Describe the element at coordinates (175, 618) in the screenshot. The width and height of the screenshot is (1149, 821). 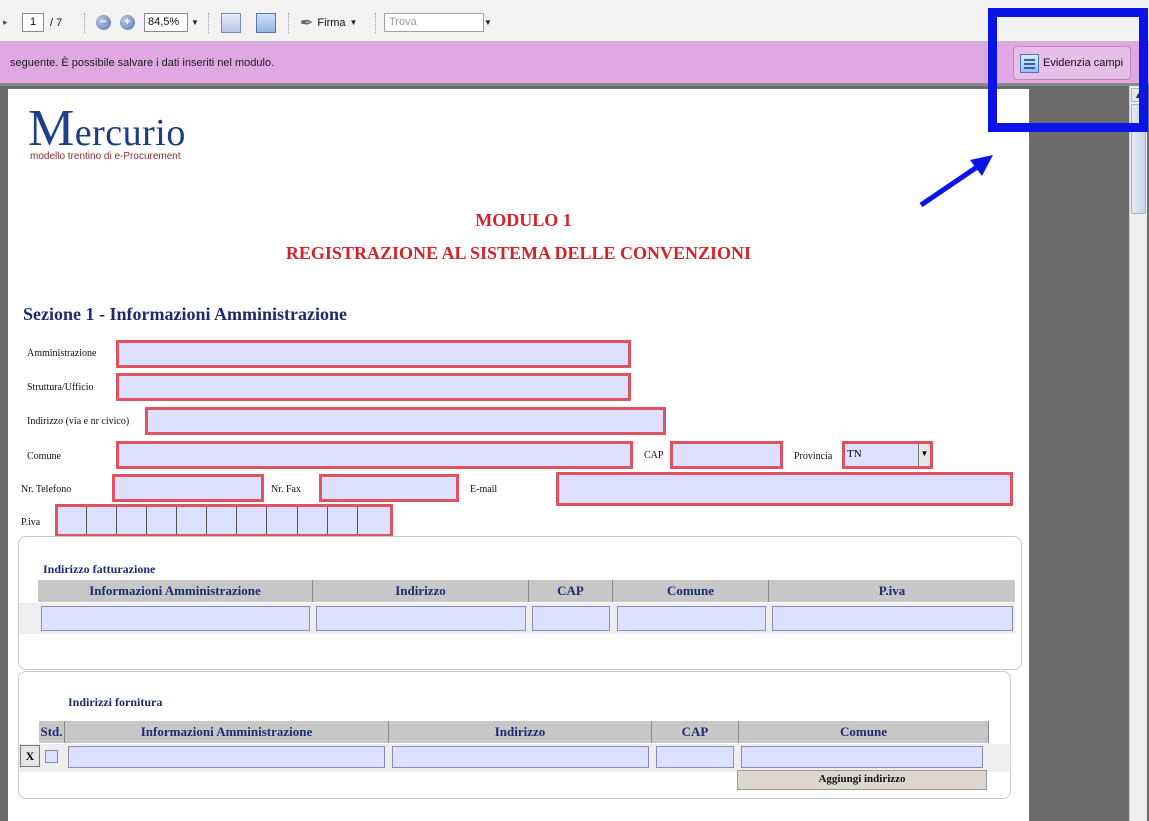
I see `fatt-amministrazione-input` at that location.